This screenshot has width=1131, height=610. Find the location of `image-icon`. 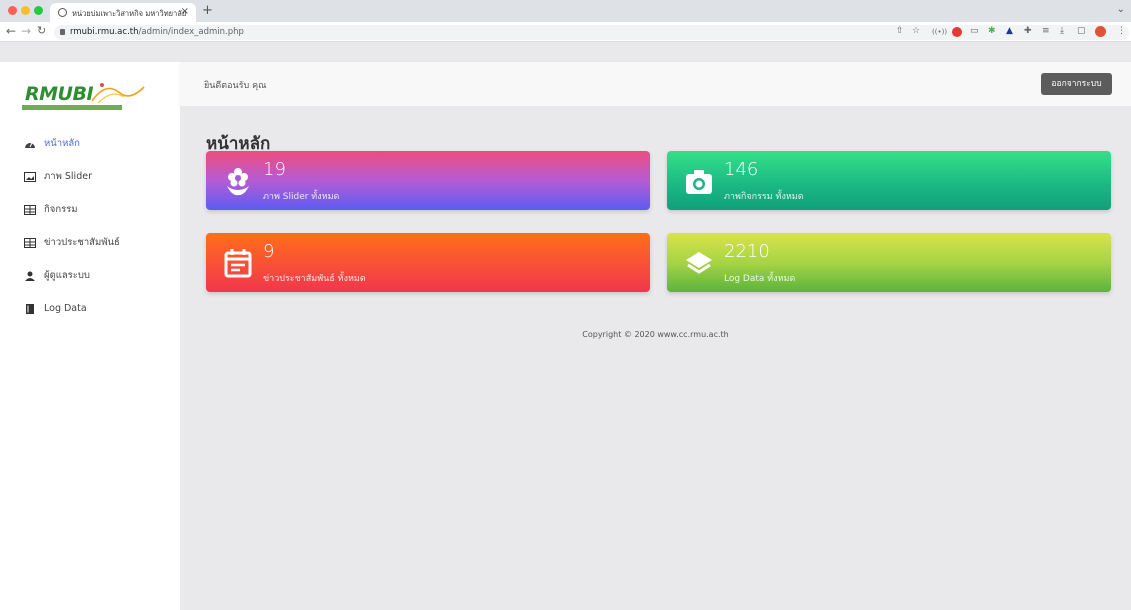

image-icon is located at coordinates (30, 177).